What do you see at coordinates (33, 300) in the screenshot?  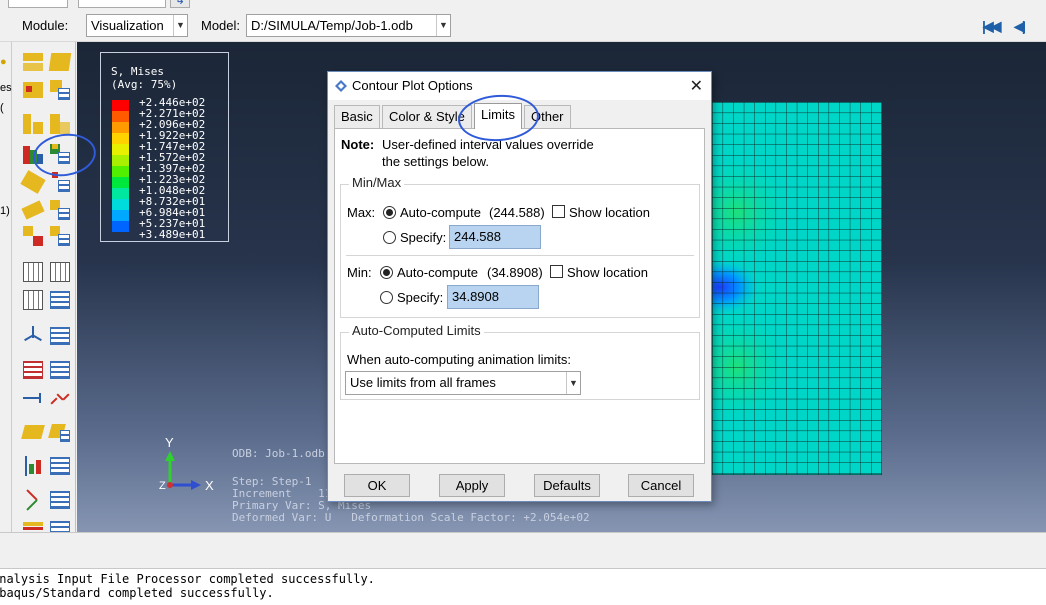 I see `xy-plot-icon` at bounding box center [33, 300].